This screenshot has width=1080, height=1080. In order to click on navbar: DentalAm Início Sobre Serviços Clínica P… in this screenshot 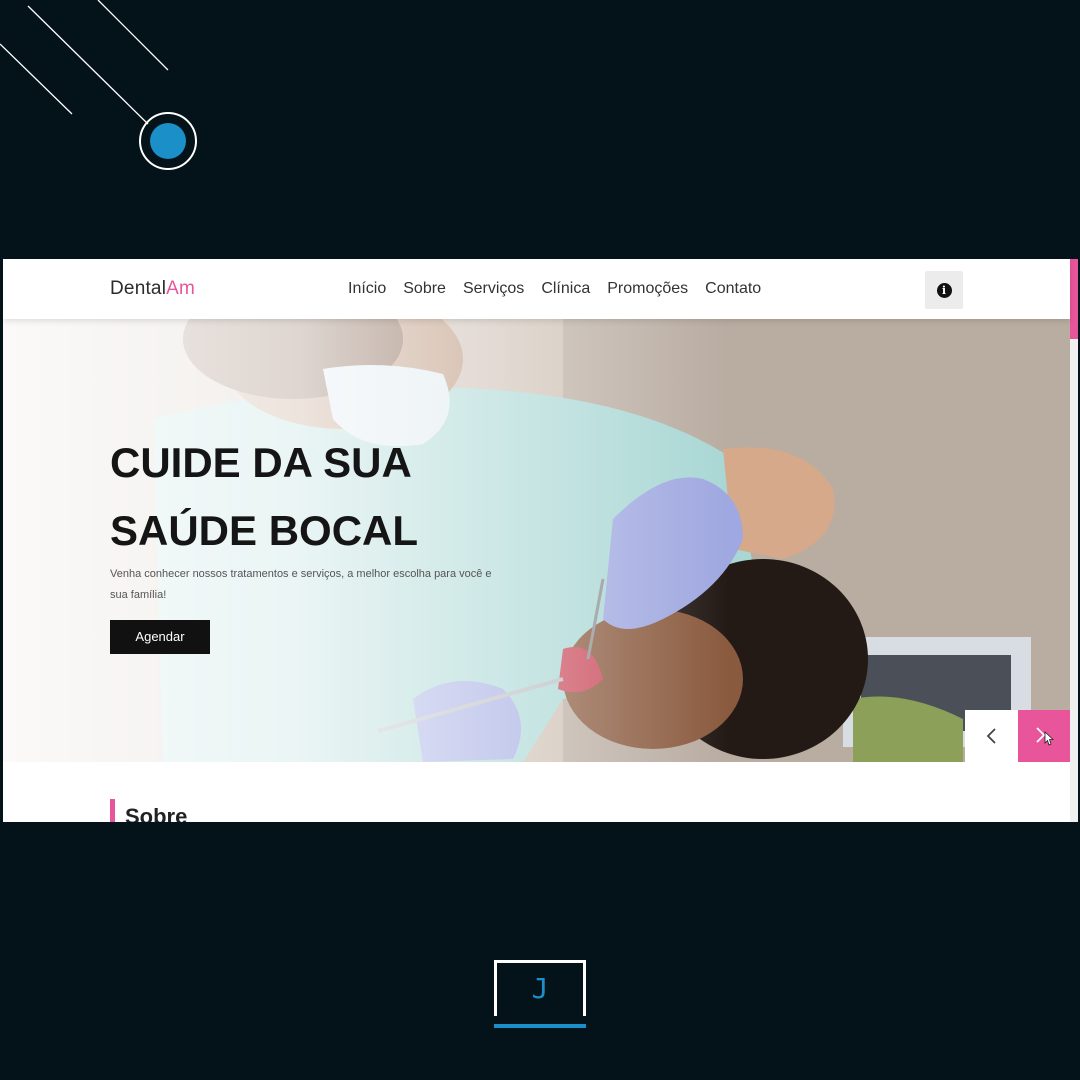, I will do `click(536, 289)`.